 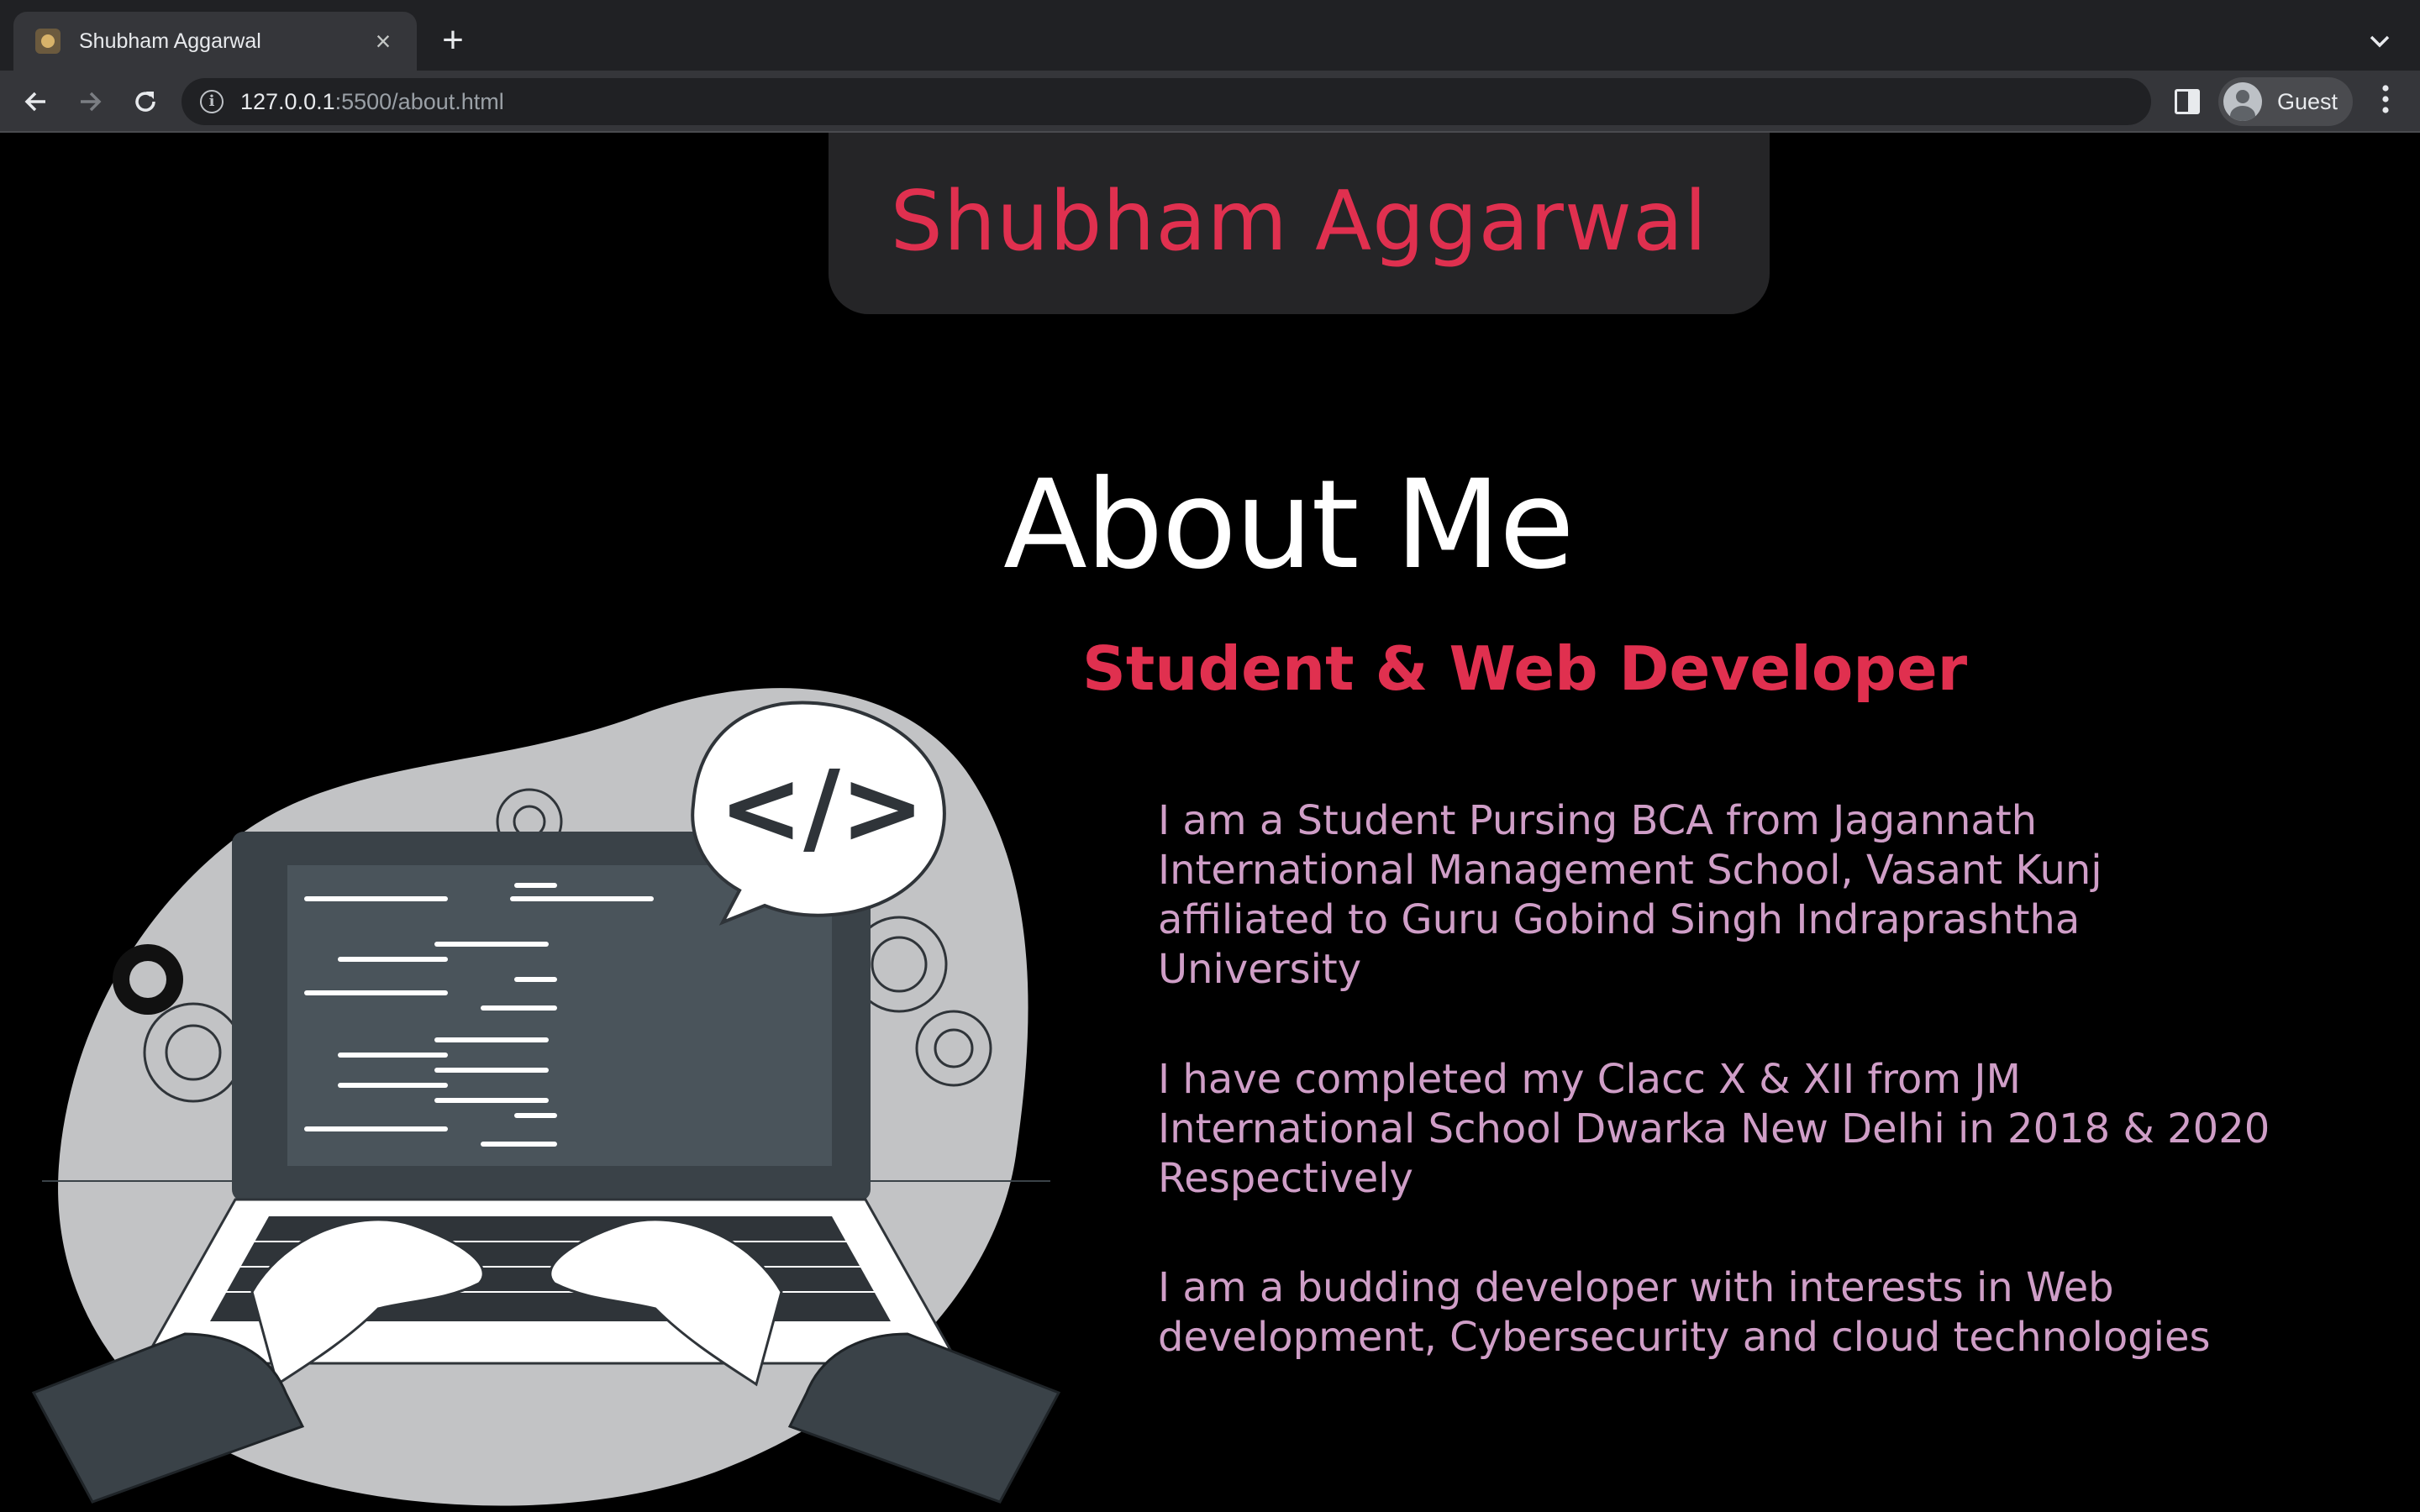 I want to click on browser-toolbar: i 127.0.0.1:5500/about.html Guest, so click(x=1210, y=102).